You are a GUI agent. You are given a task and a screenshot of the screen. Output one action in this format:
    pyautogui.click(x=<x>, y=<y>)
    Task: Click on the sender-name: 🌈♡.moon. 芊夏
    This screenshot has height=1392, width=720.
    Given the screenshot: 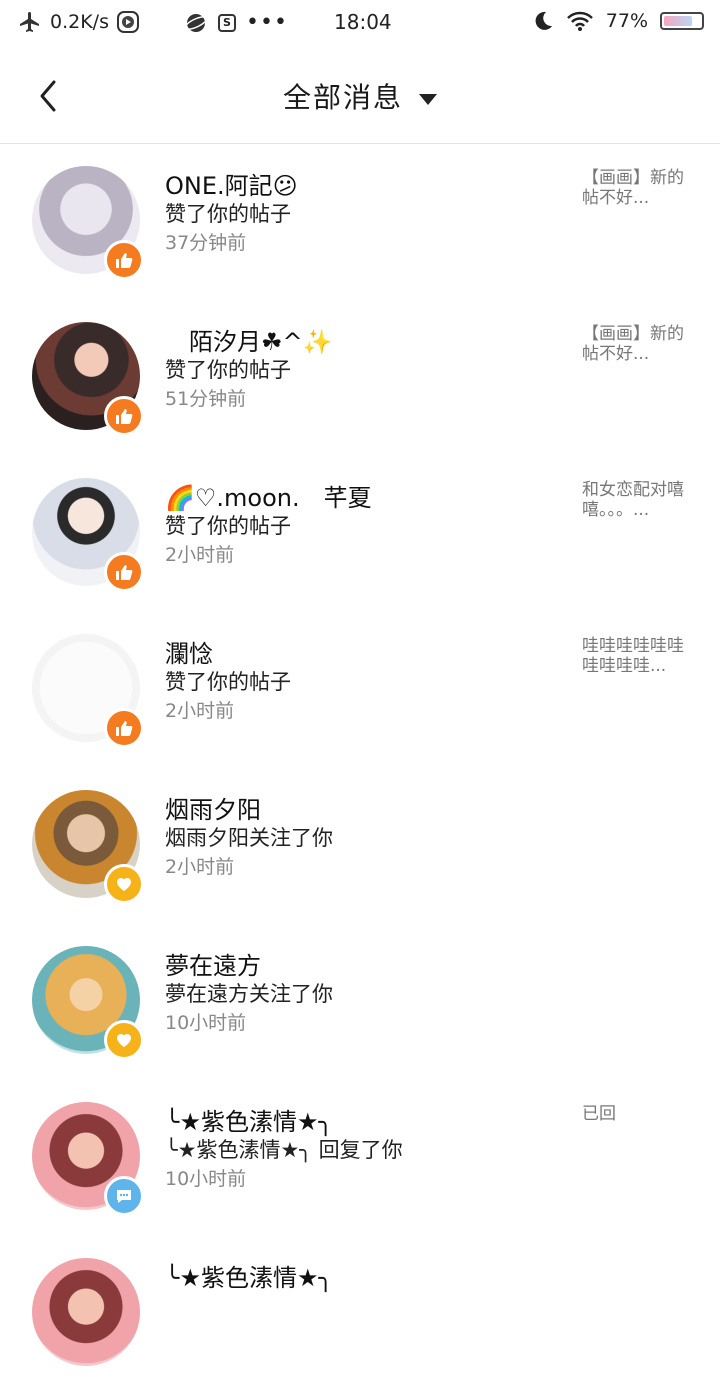 What is the action you would take?
    pyautogui.click(x=268, y=495)
    